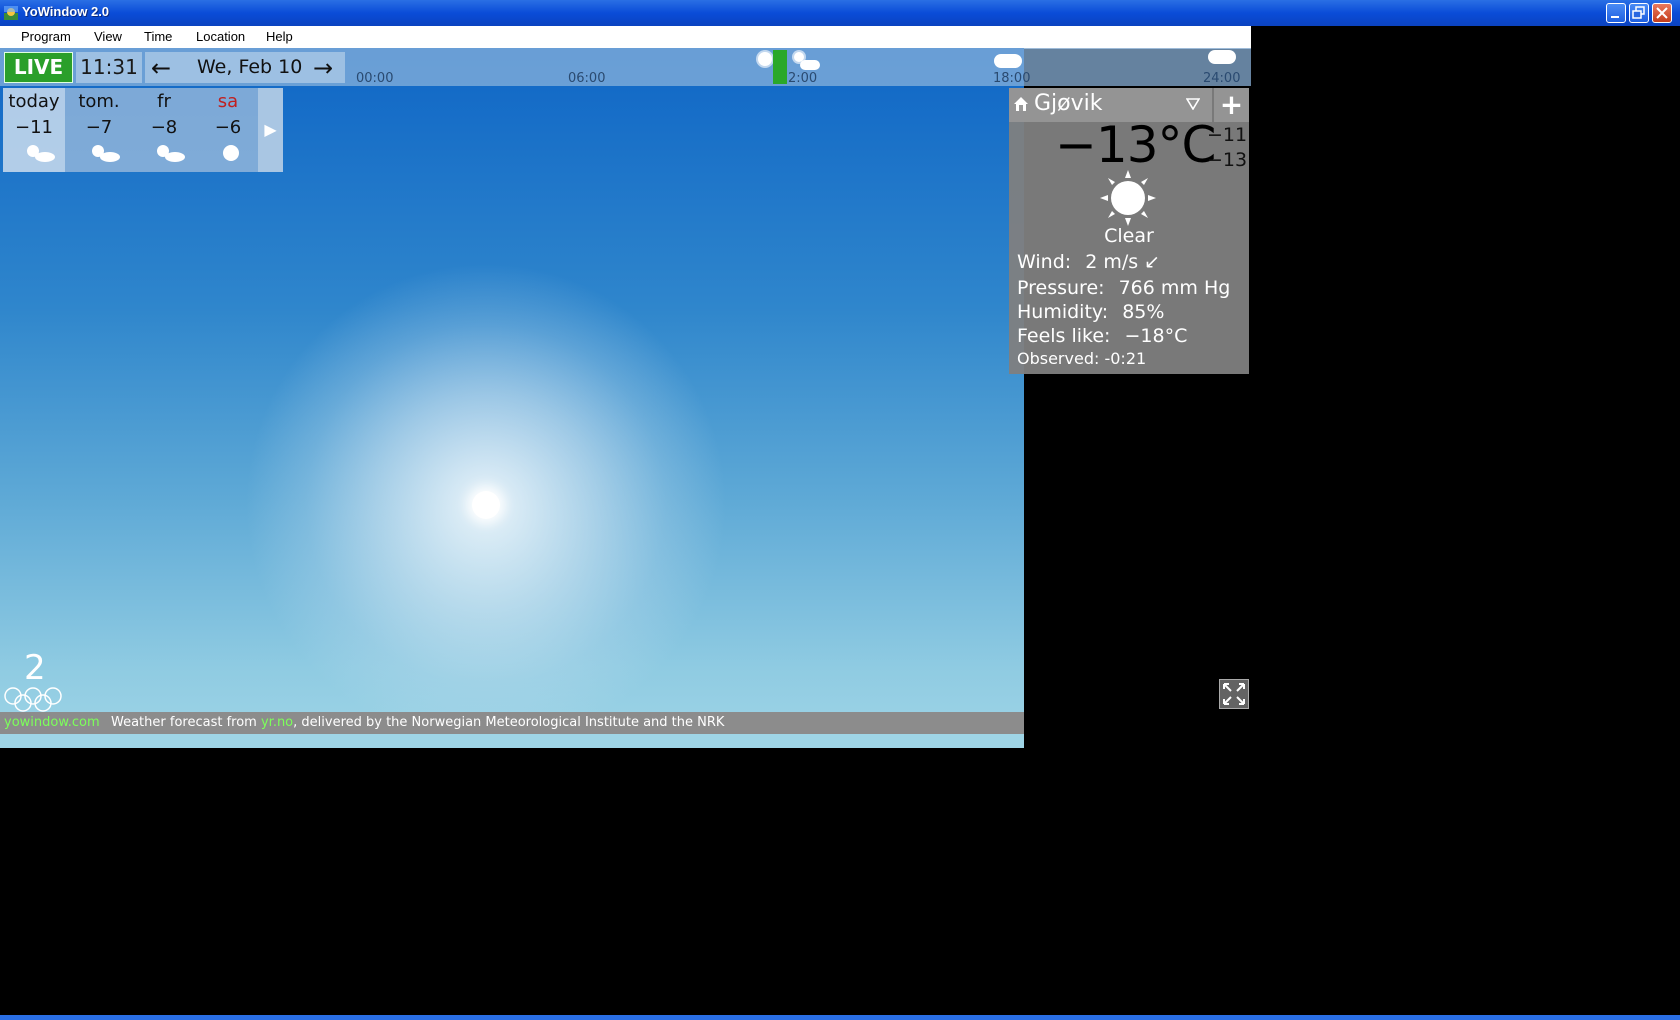 The image size is (1680, 1020). Describe the element at coordinates (1222, 78) in the screenshot. I see `timeline-tick: 24:00` at that location.